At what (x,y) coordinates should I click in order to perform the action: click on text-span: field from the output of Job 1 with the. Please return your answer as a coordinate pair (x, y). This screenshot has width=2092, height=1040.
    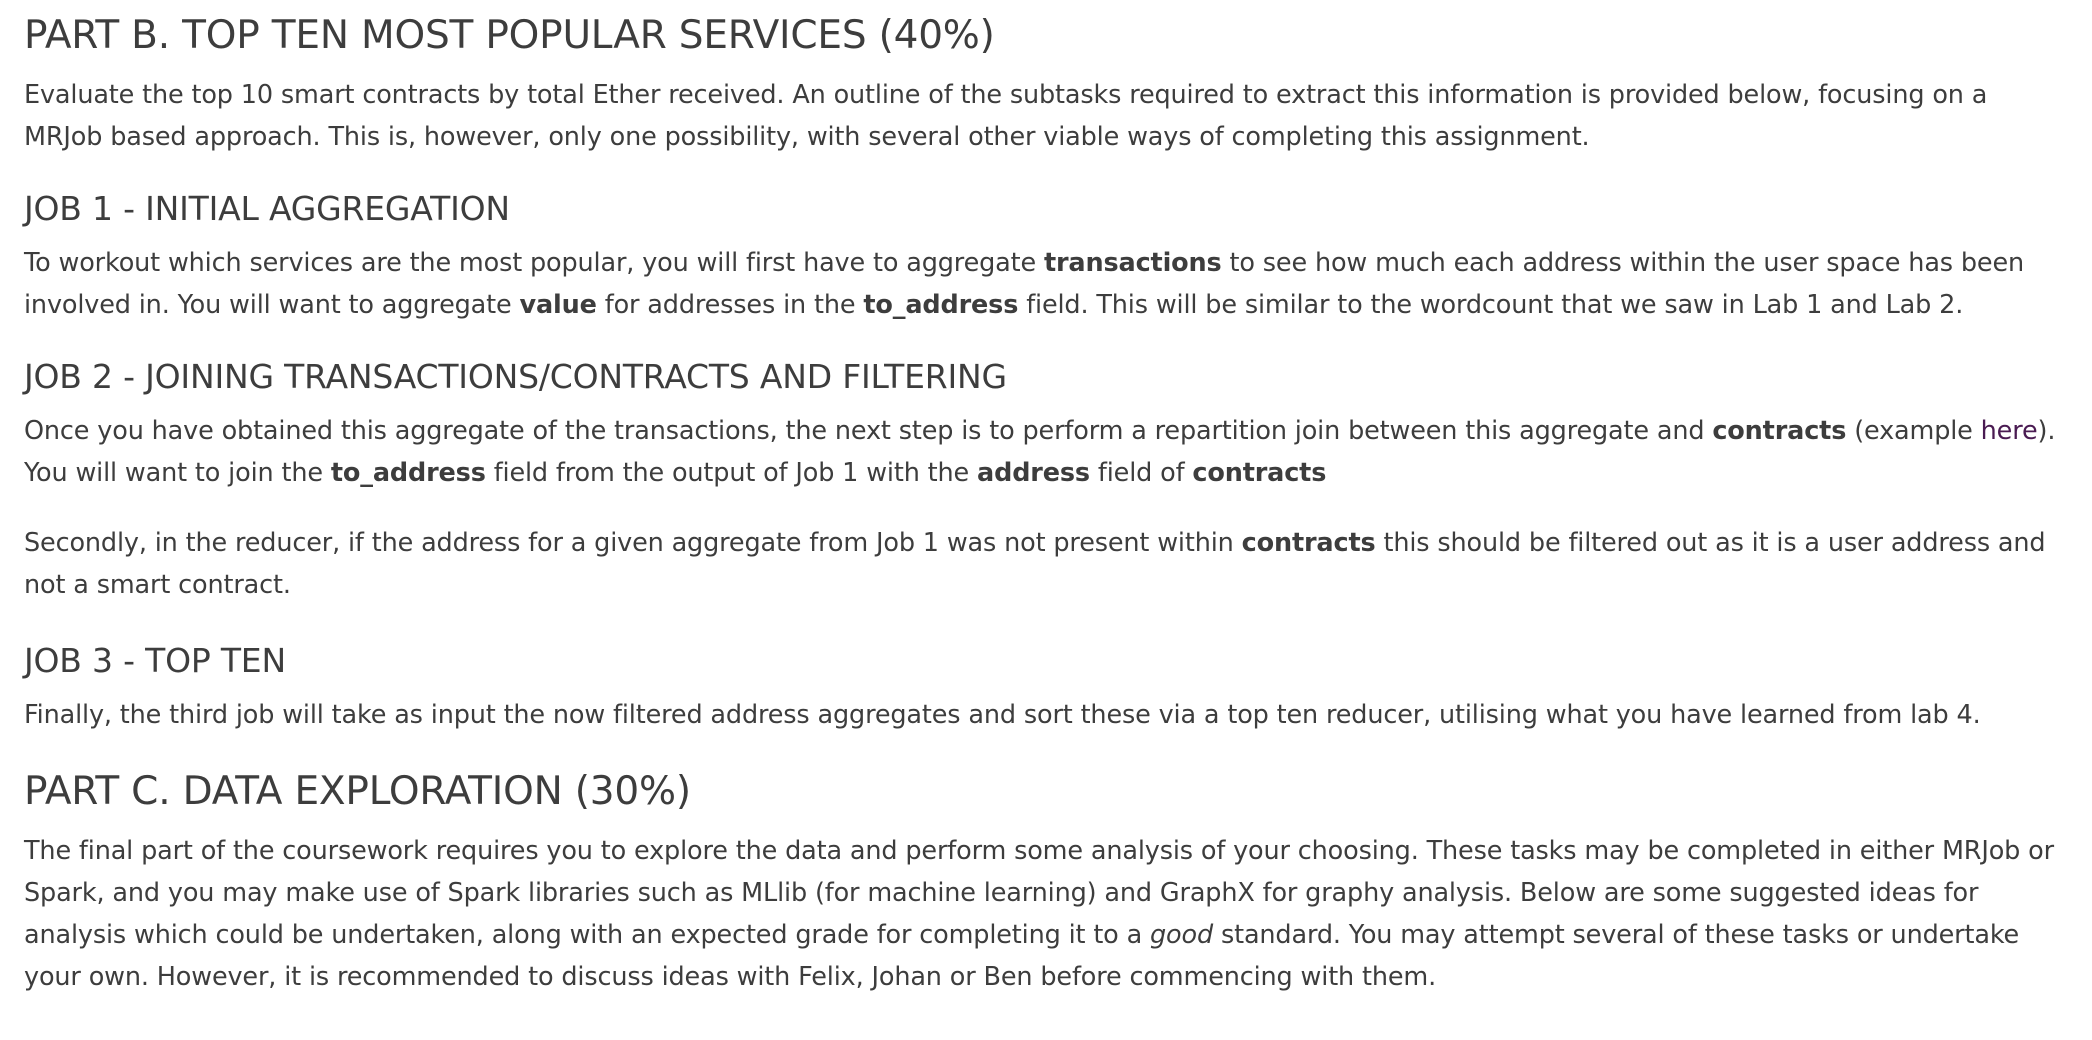
    Looking at the image, I should click on (731, 473).